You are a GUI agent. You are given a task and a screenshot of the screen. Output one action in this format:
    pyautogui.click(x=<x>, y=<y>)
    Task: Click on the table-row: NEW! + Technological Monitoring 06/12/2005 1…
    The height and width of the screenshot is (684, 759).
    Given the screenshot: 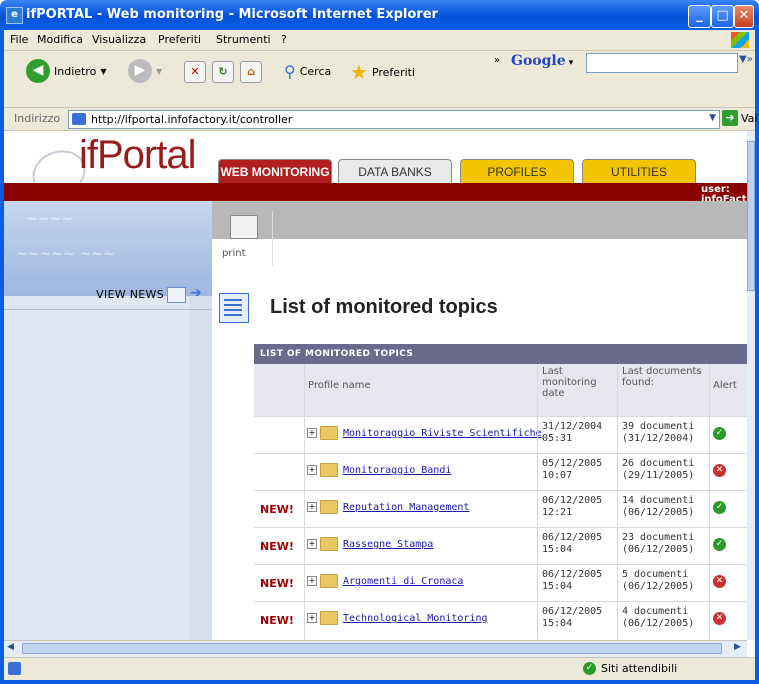 What is the action you would take?
    pyautogui.click(x=500, y=619)
    